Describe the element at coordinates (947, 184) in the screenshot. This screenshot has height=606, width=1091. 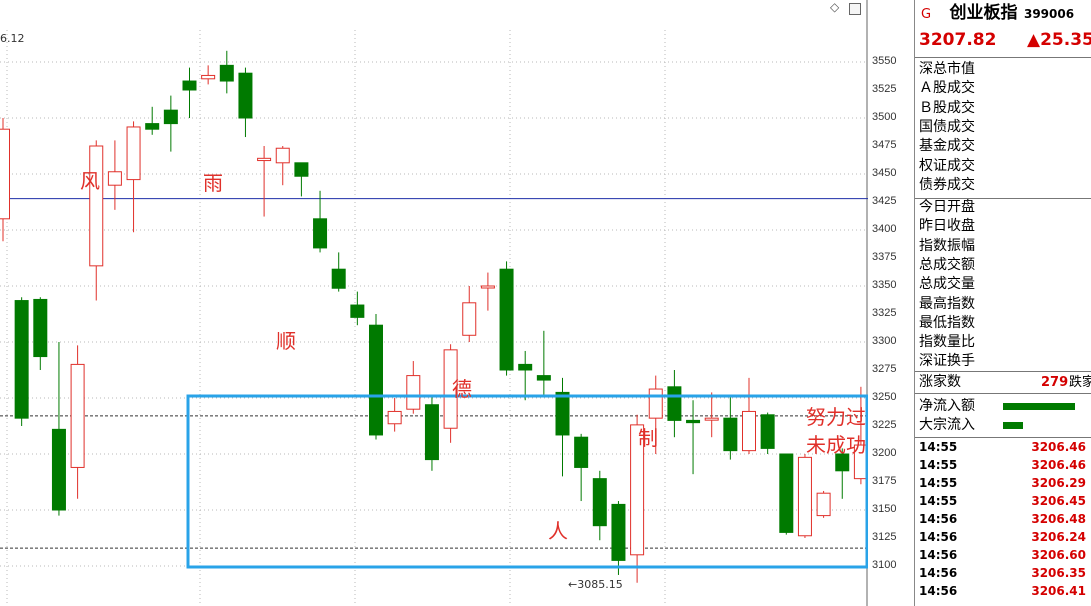
I see `stat-row: 债券成交` at that location.